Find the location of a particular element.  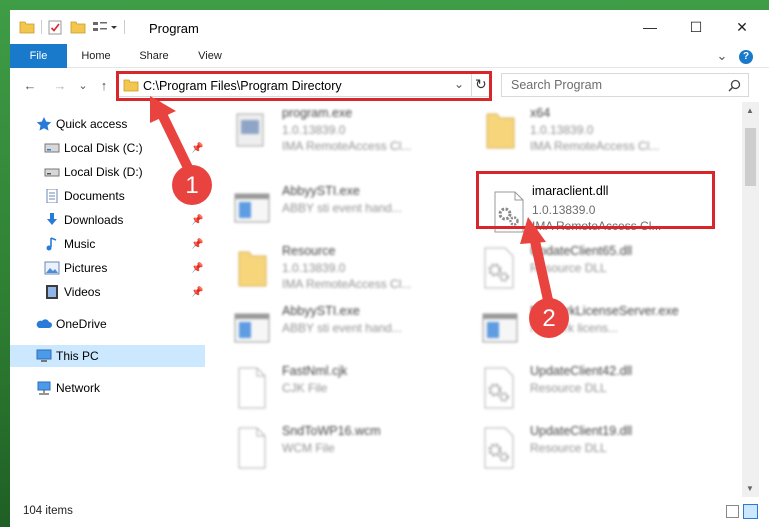

music-icon is located at coordinates (51, 244).